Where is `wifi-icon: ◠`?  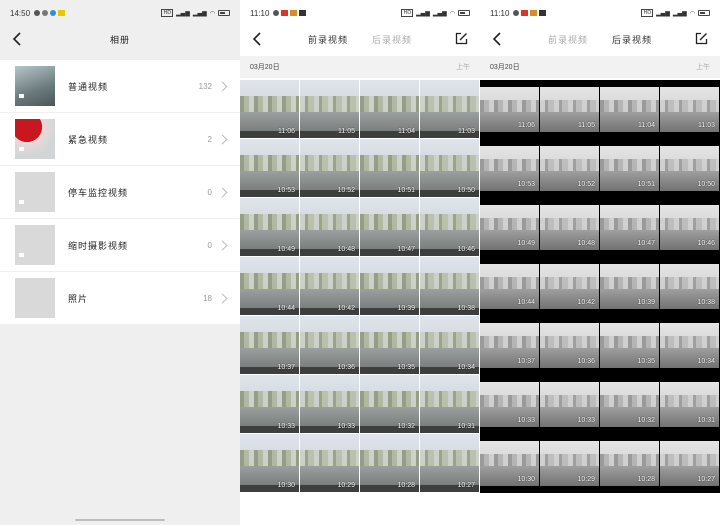 wifi-icon: ◠ is located at coordinates (212, 13).